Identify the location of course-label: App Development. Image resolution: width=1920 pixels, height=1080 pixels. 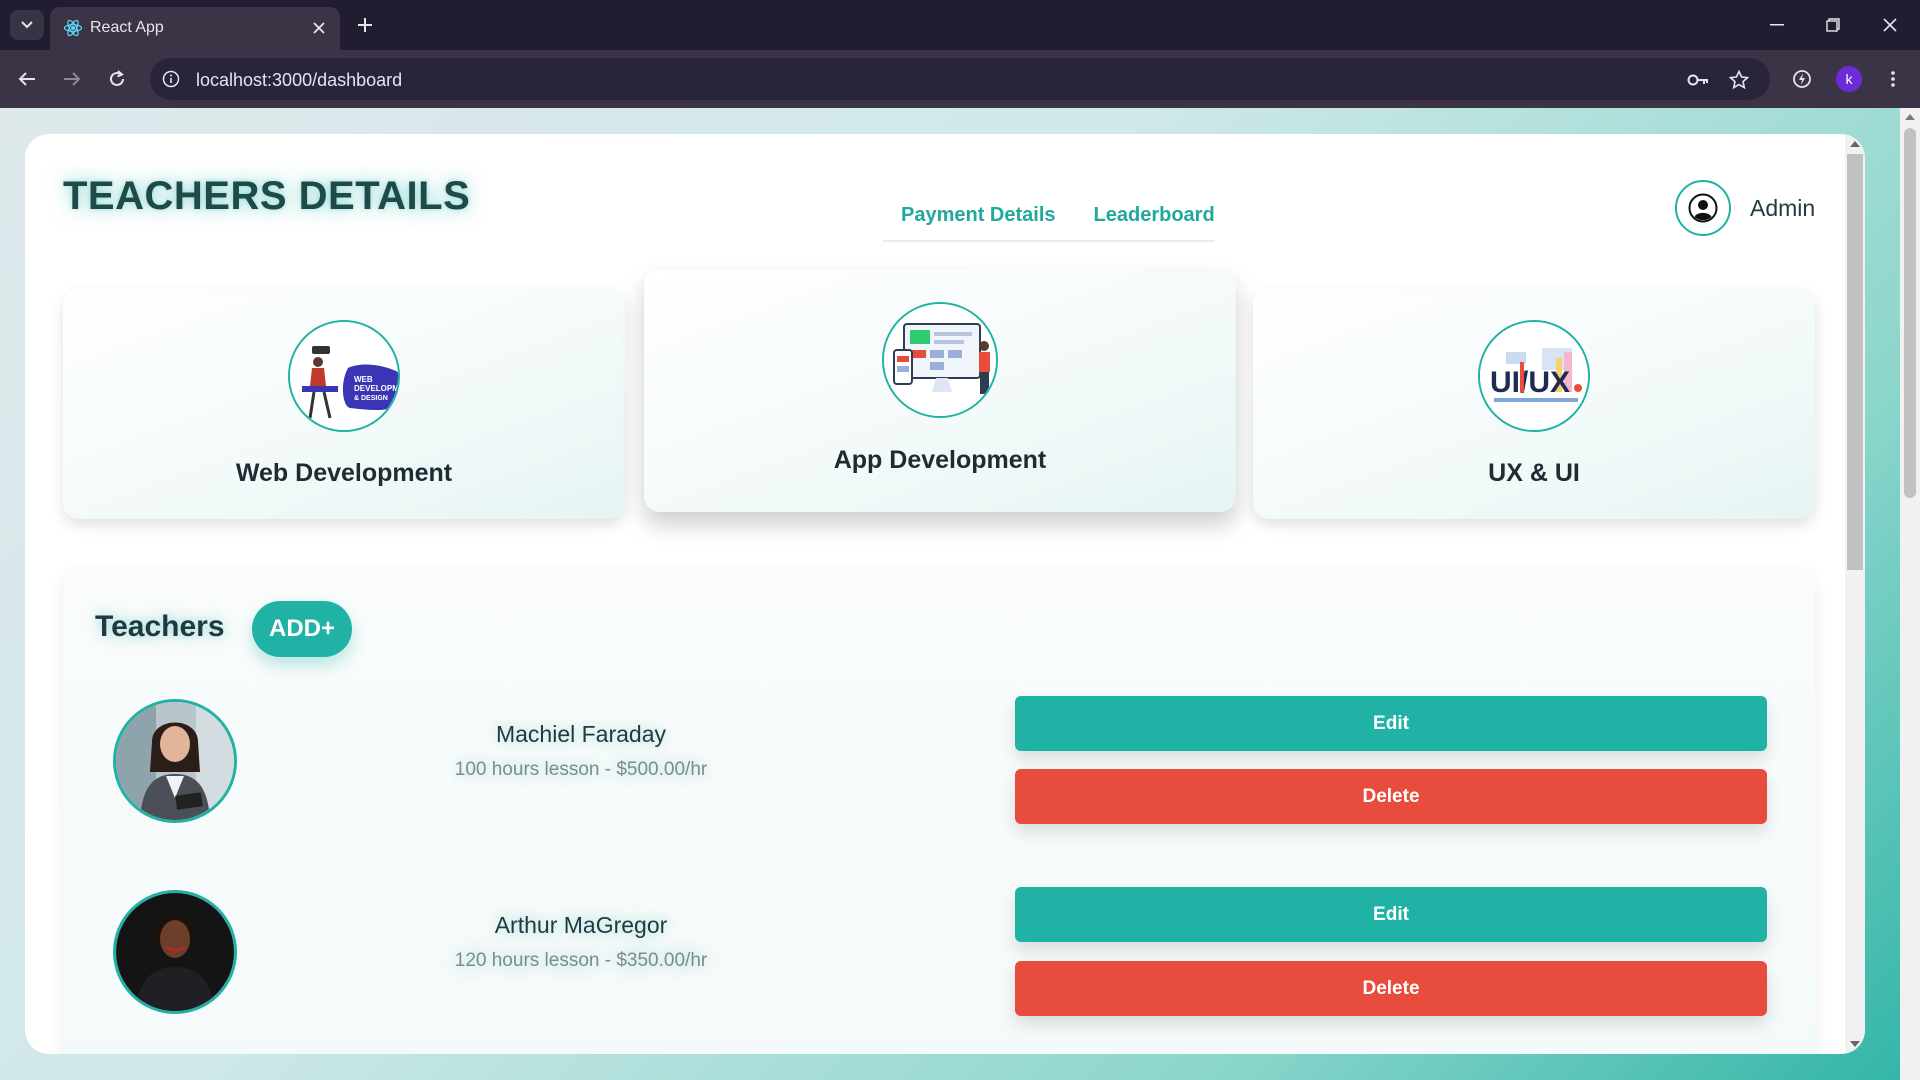
(940, 460).